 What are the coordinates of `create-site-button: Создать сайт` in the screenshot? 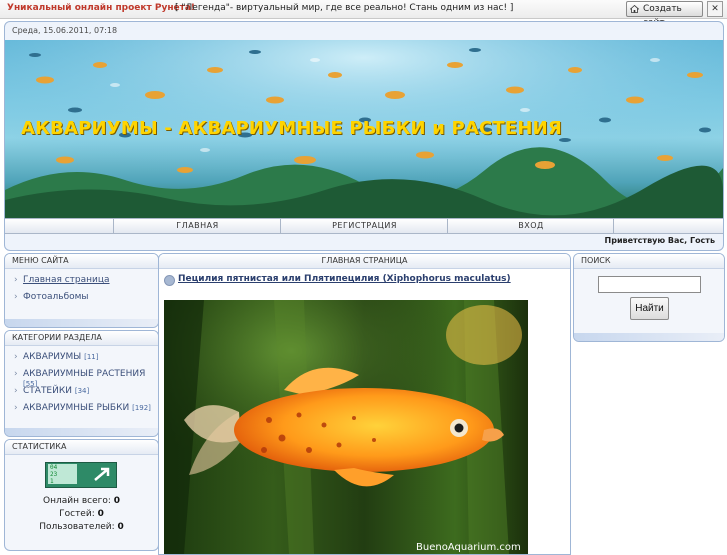 It's located at (664, 14).